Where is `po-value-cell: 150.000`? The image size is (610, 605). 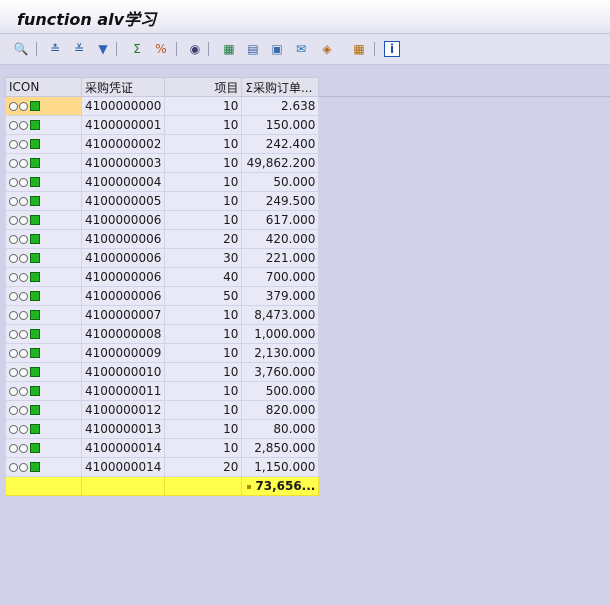
po-value-cell: 150.000 is located at coordinates (280, 125).